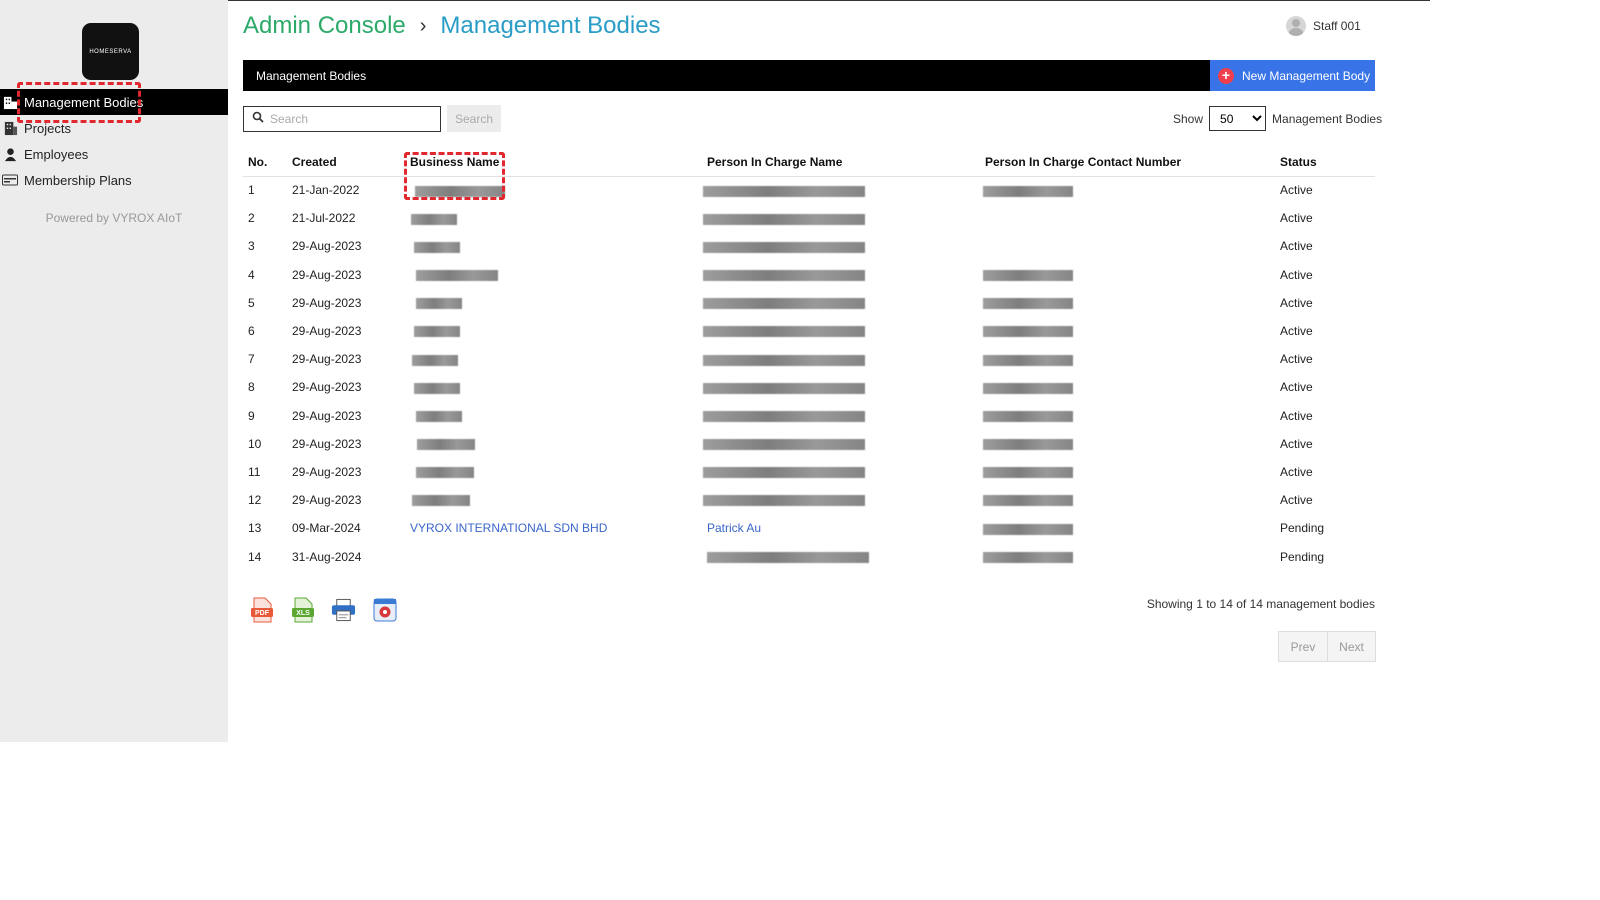 The image size is (1600, 900). What do you see at coordinates (255, 556) in the screenshot?
I see `cell-no: 14` at bounding box center [255, 556].